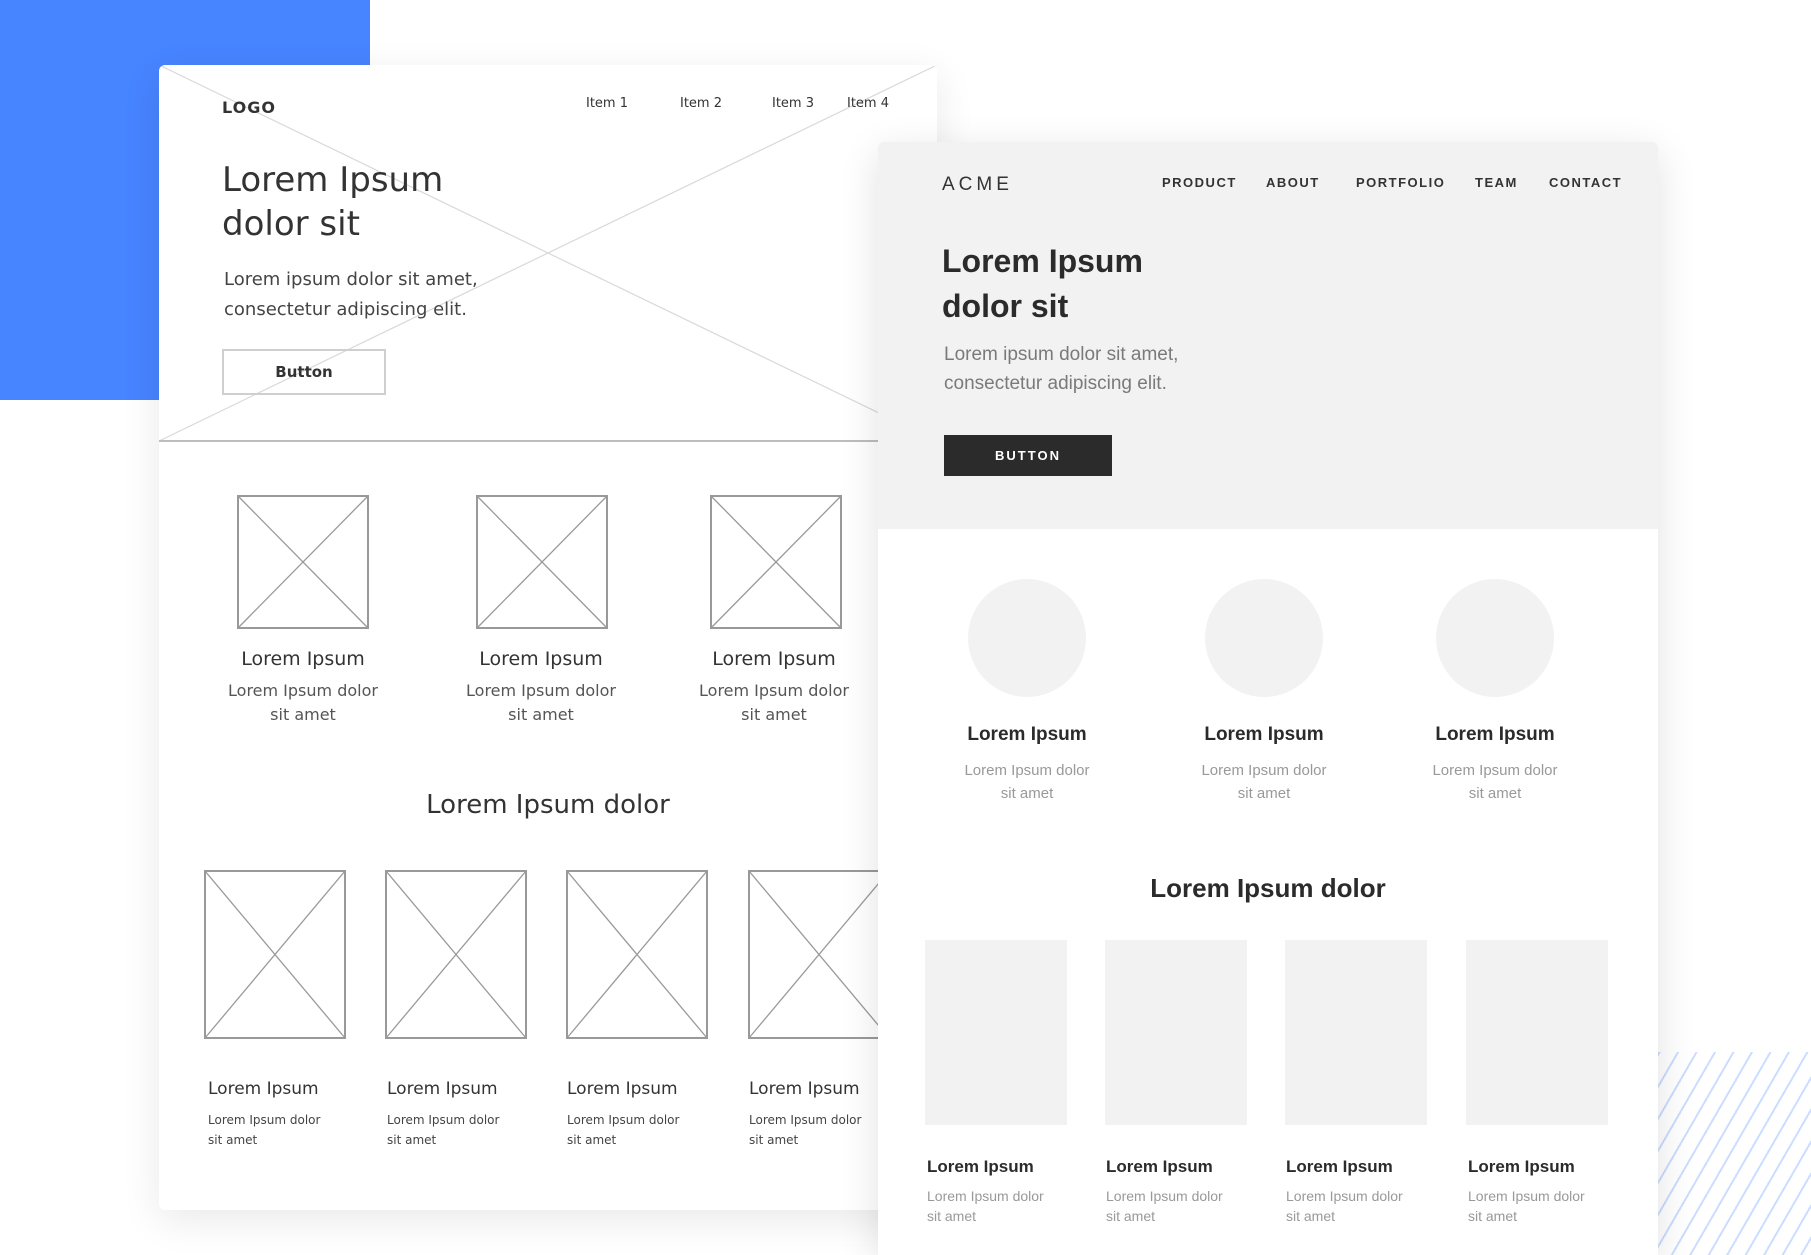 This screenshot has width=1811, height=1255. I want to click on logo: ACME, so click(977, 185).